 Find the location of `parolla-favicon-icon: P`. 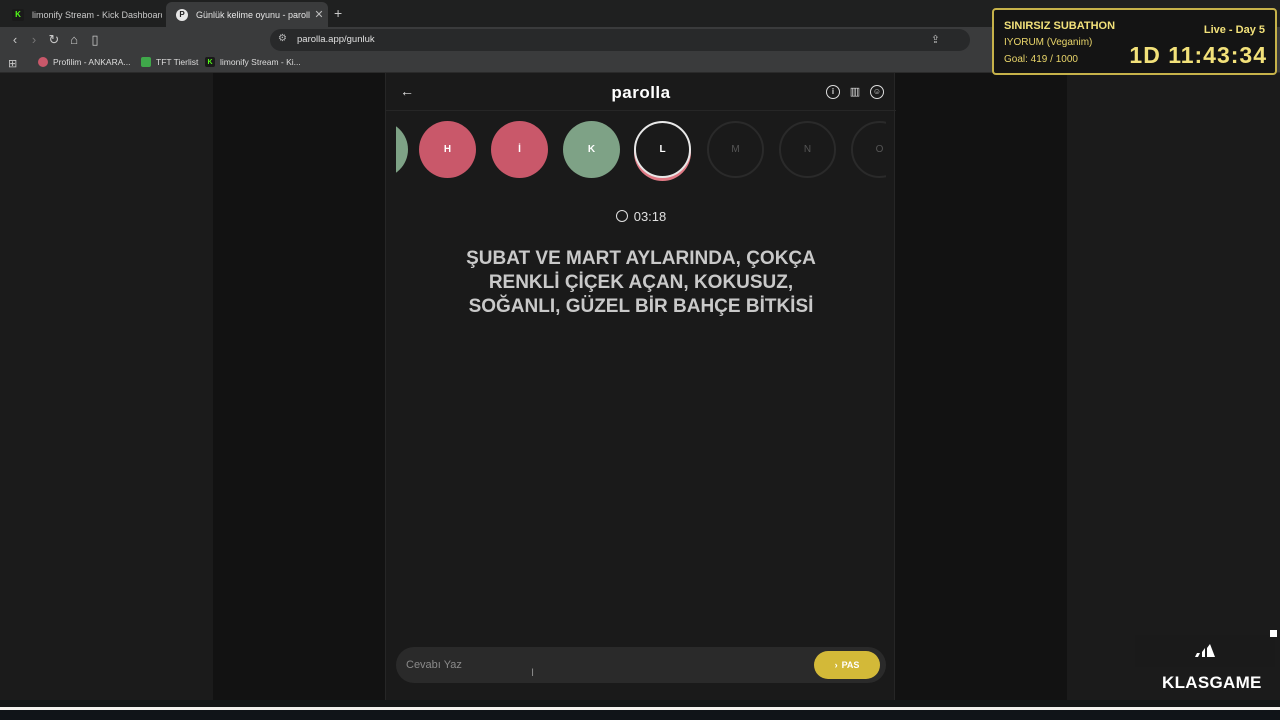

parolla-favicon-icon: P is located at coordinates (182, 14).